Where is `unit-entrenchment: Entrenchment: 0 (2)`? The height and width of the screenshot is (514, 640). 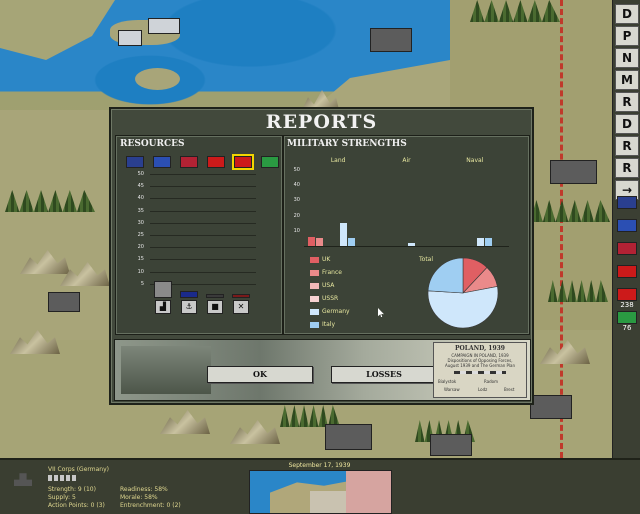
unit-entrenchment: Entrenchment: 0 (2) is located at coordinates (150, 505).